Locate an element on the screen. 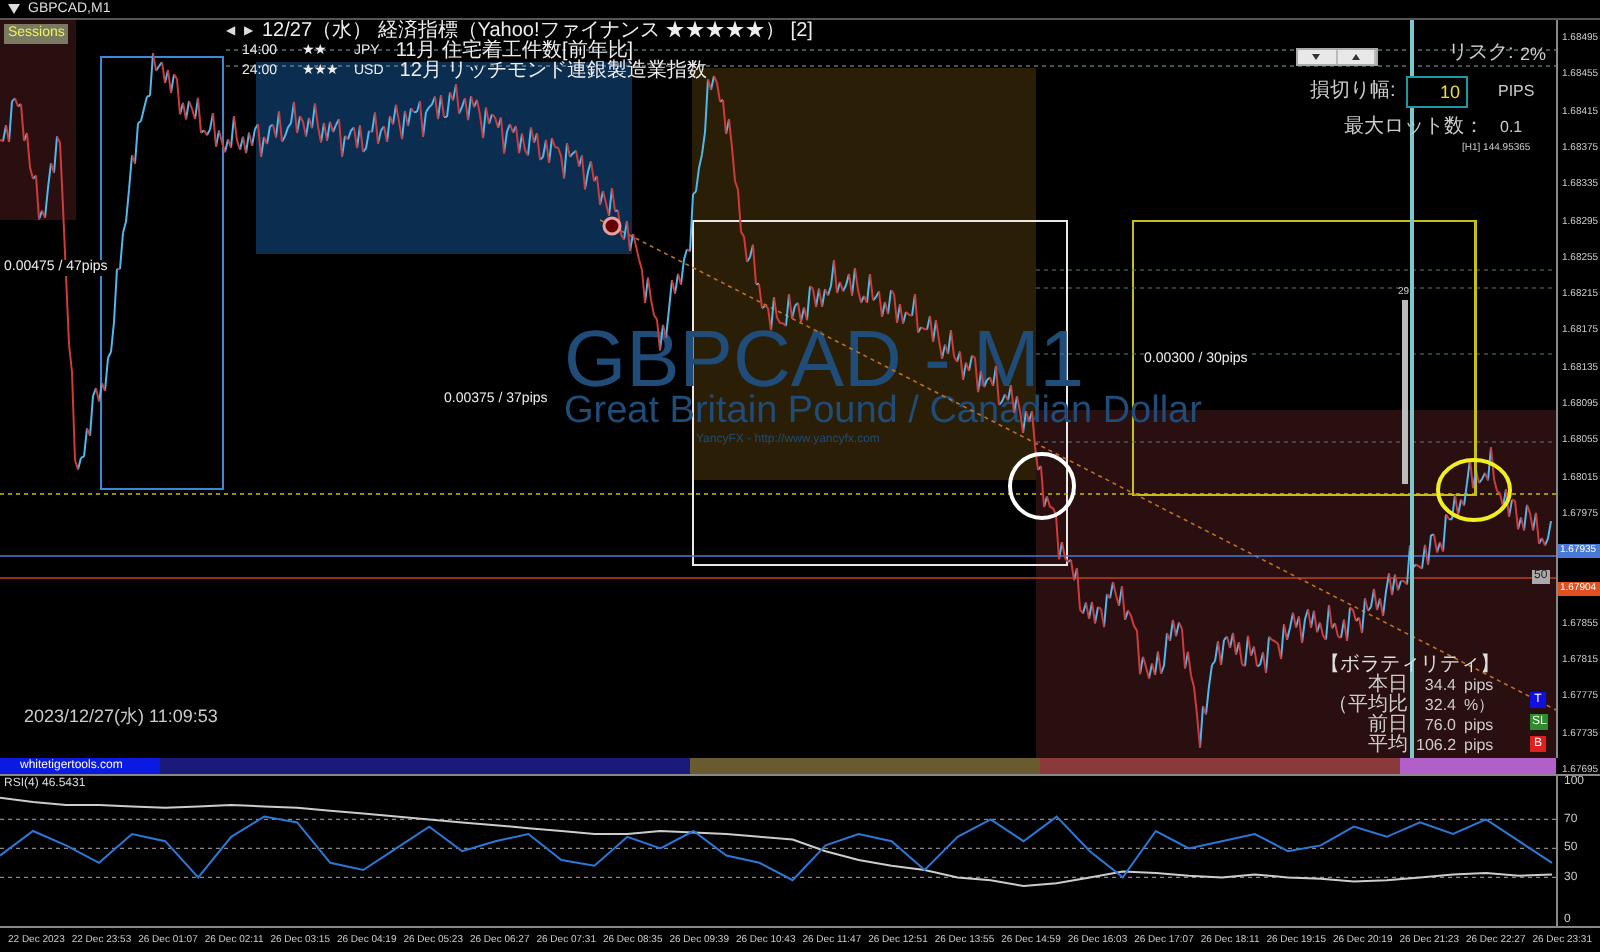  up-arrow-icon is located at coordinates (1355, 57).